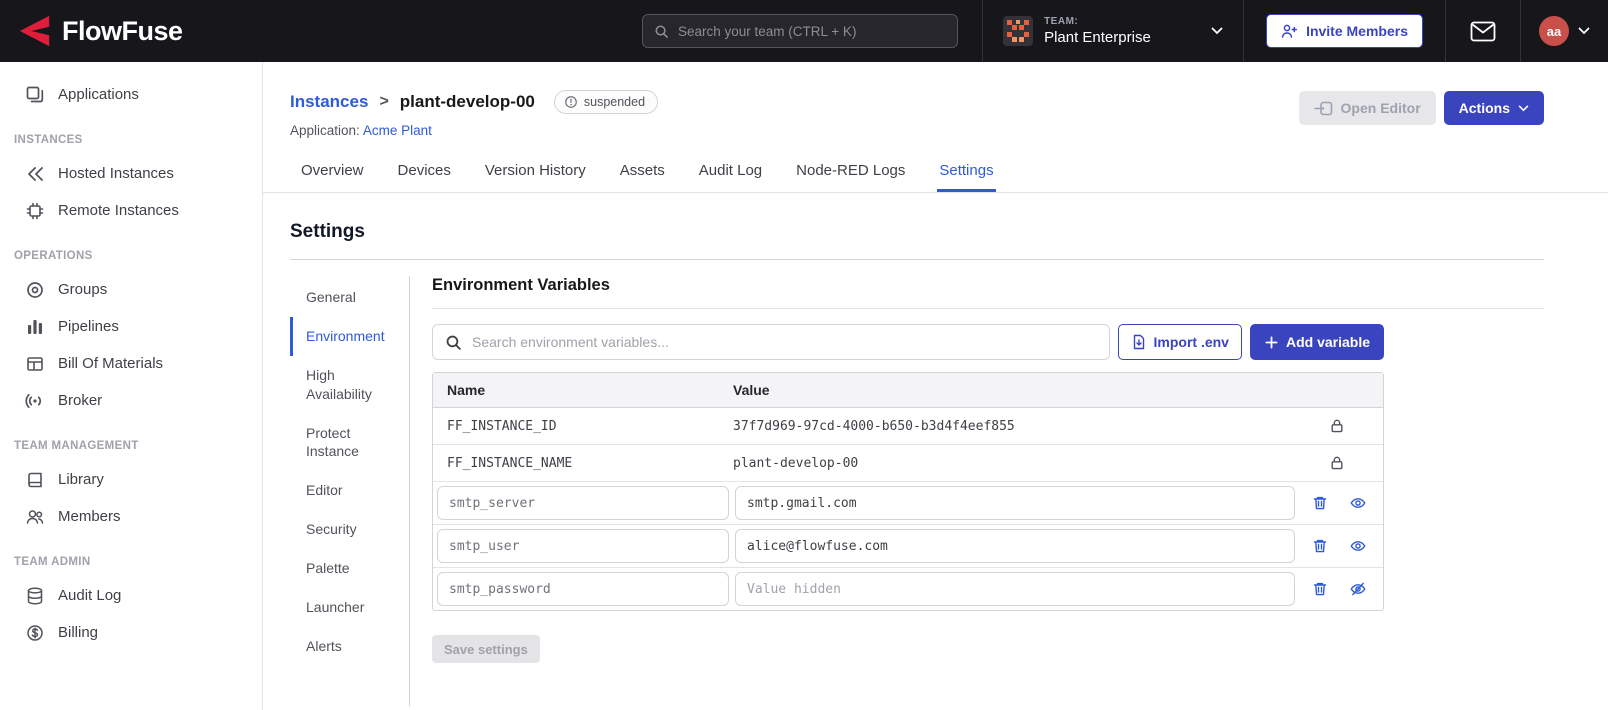 The height and width of the screenshot is (710, 1608). I want to click on notifications-button, so click(1482, 31).